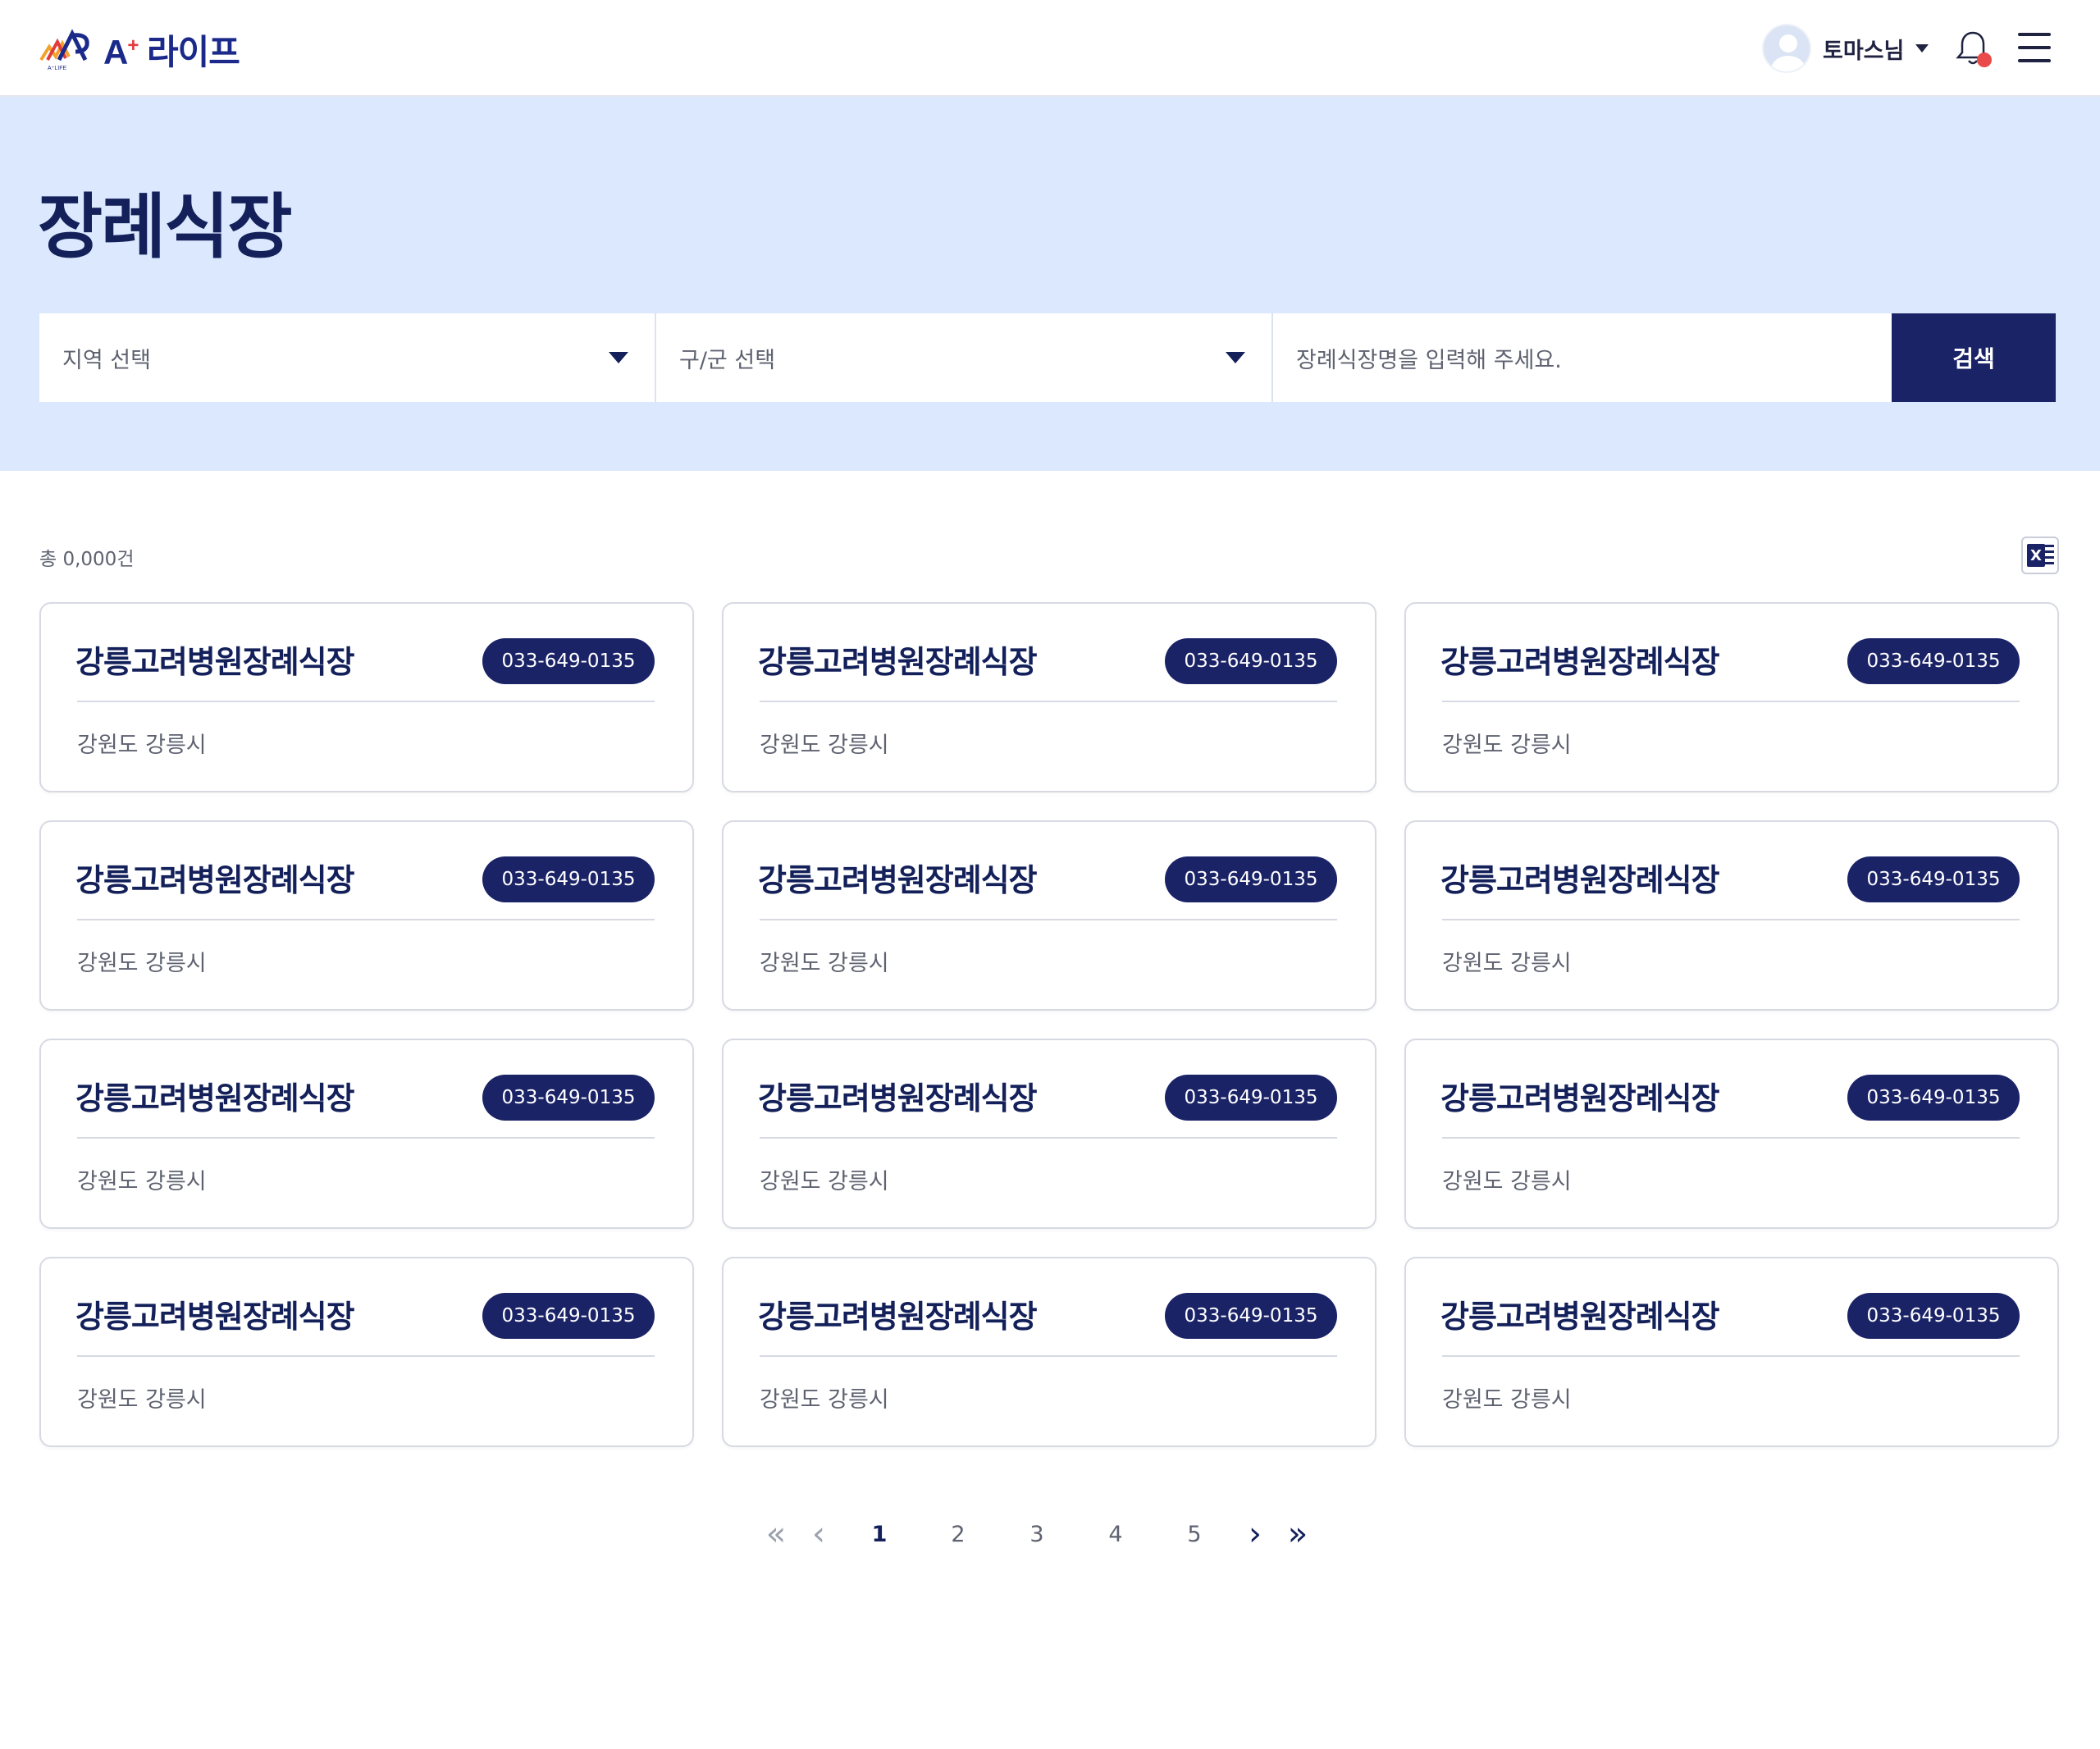 The image size is (2100, 1749). What do you see at coordinates (1583, 357) in the screenshot?
I see `search-input: 장례식장명을 입력해 주세요.` at bounding box center [1583, 357].